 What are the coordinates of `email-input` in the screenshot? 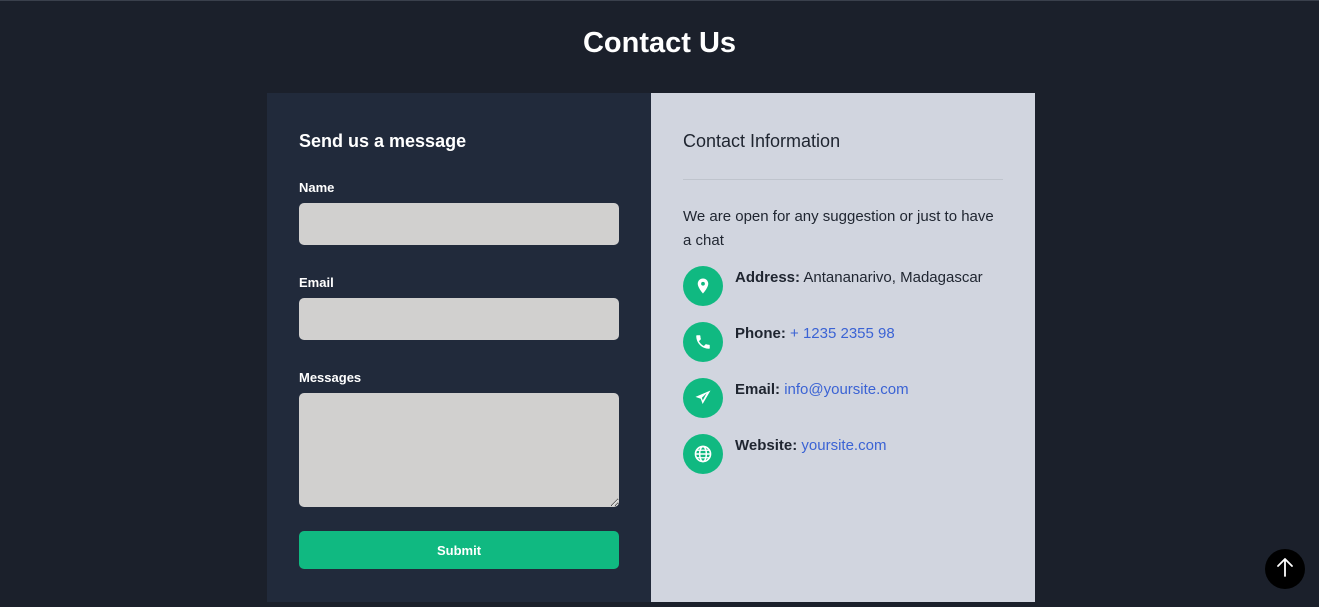 It's located at (459, 319).